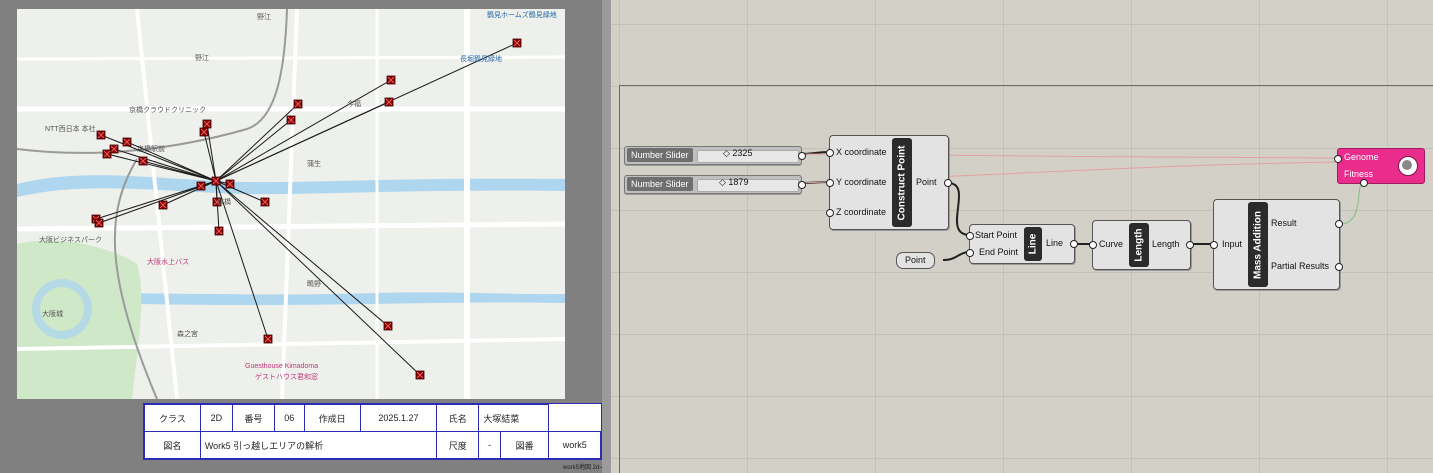  I want to click on genome-input-port, so click(1338, 159).